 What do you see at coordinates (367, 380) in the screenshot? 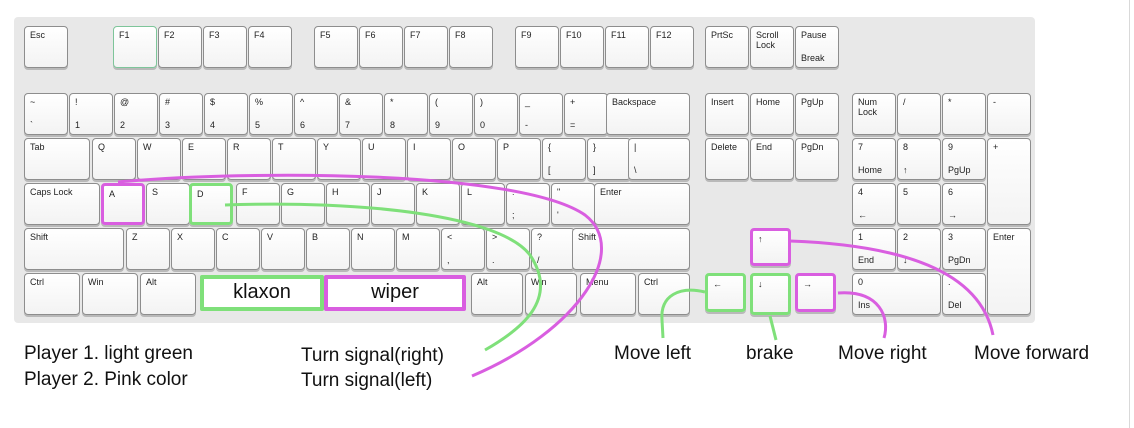
I see `turn-signal-left-label: Turn signal(left)` at bounding box center [367, 380].